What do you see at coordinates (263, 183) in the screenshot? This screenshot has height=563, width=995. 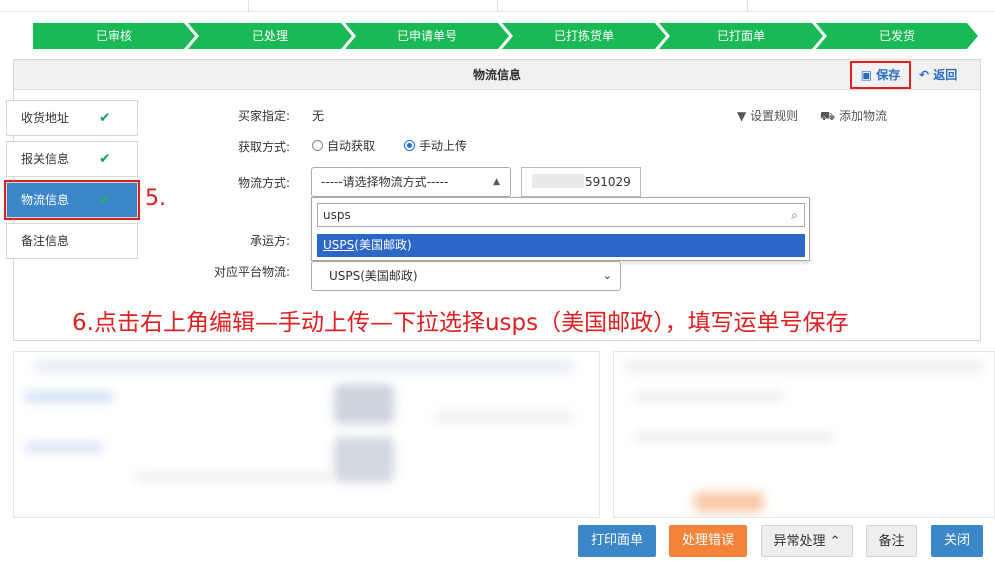 I see `logistics-method-label: 物流方式:` at bounding box center [263, 183].